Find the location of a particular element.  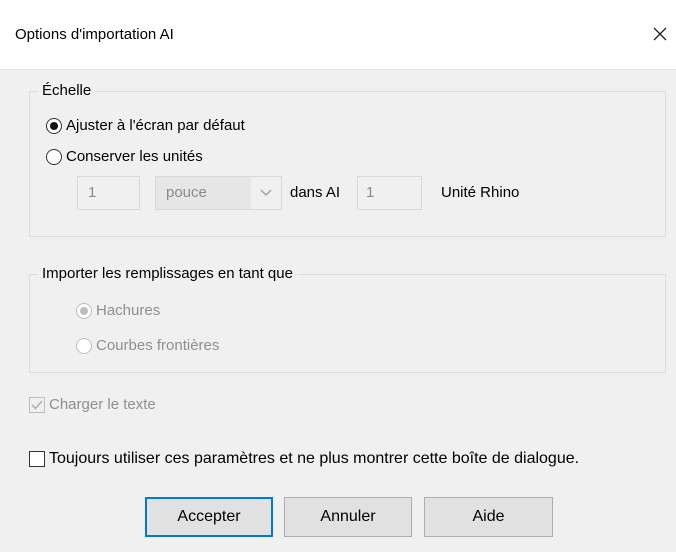

radio-keep-units-label: Conserver les unités is located at coordinates (134, 156).